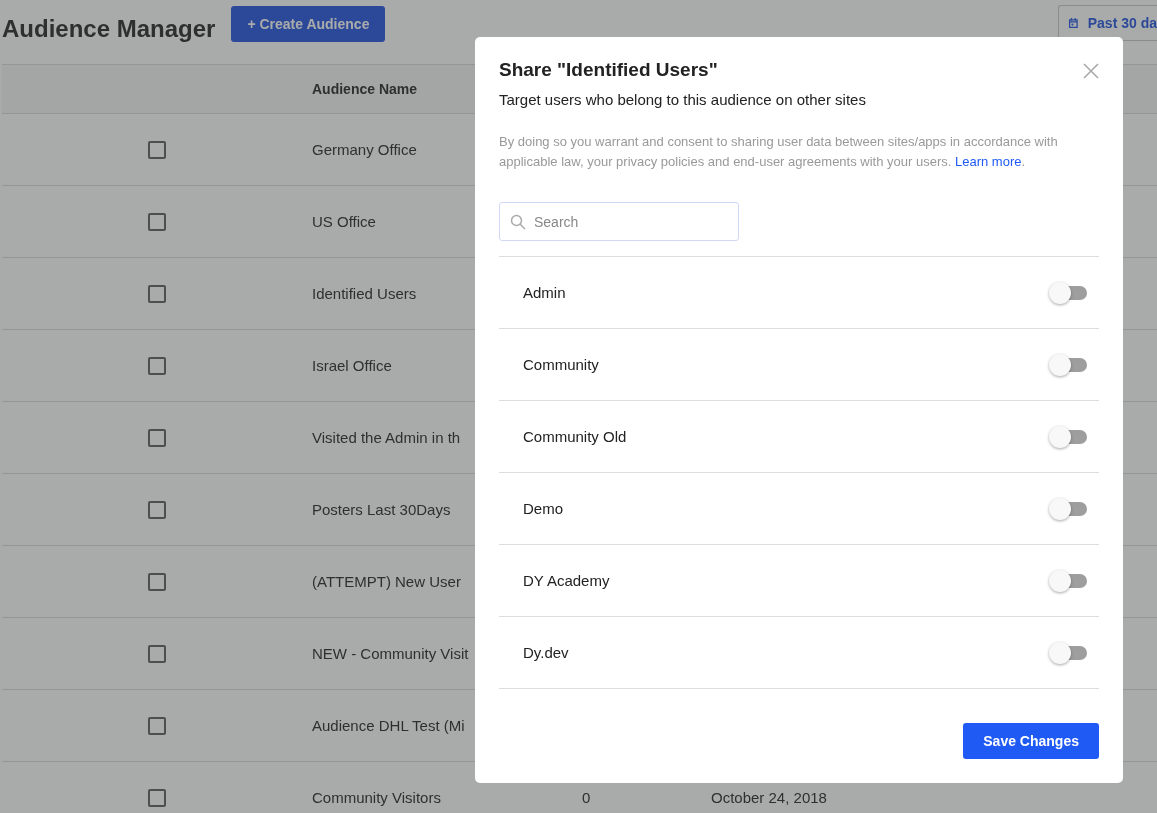 This screenshot has width=1157, height=813. What do you see at coordinates (561, 364) in the screenshot?
I see `site-name: Community` at bounding box center [561, 364].